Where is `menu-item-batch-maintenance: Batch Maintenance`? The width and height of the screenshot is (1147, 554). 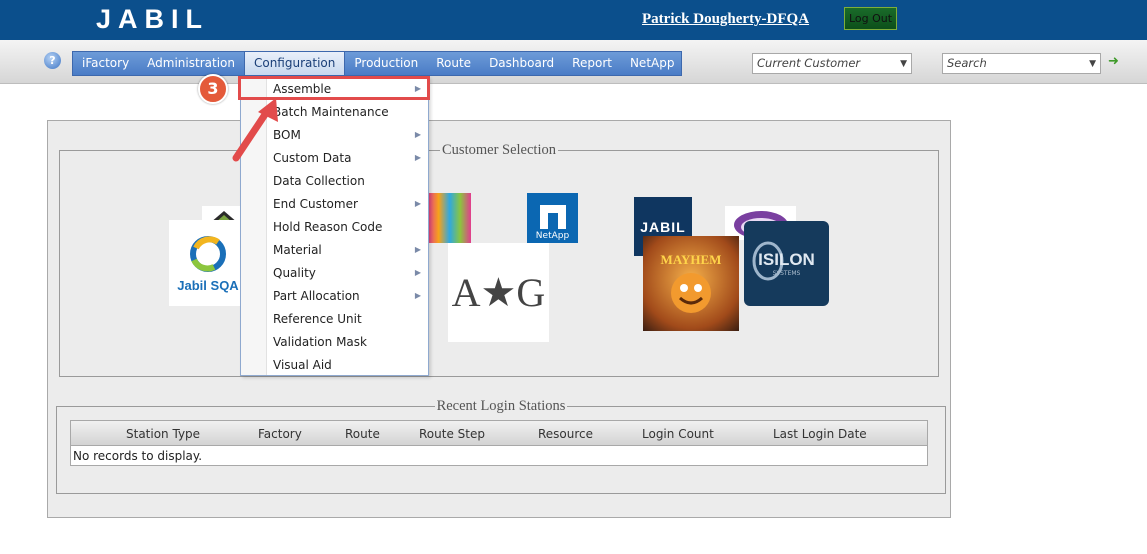
menu-item-batch-maintenance: Batch Maintenance is located at coordinates (348, 112).